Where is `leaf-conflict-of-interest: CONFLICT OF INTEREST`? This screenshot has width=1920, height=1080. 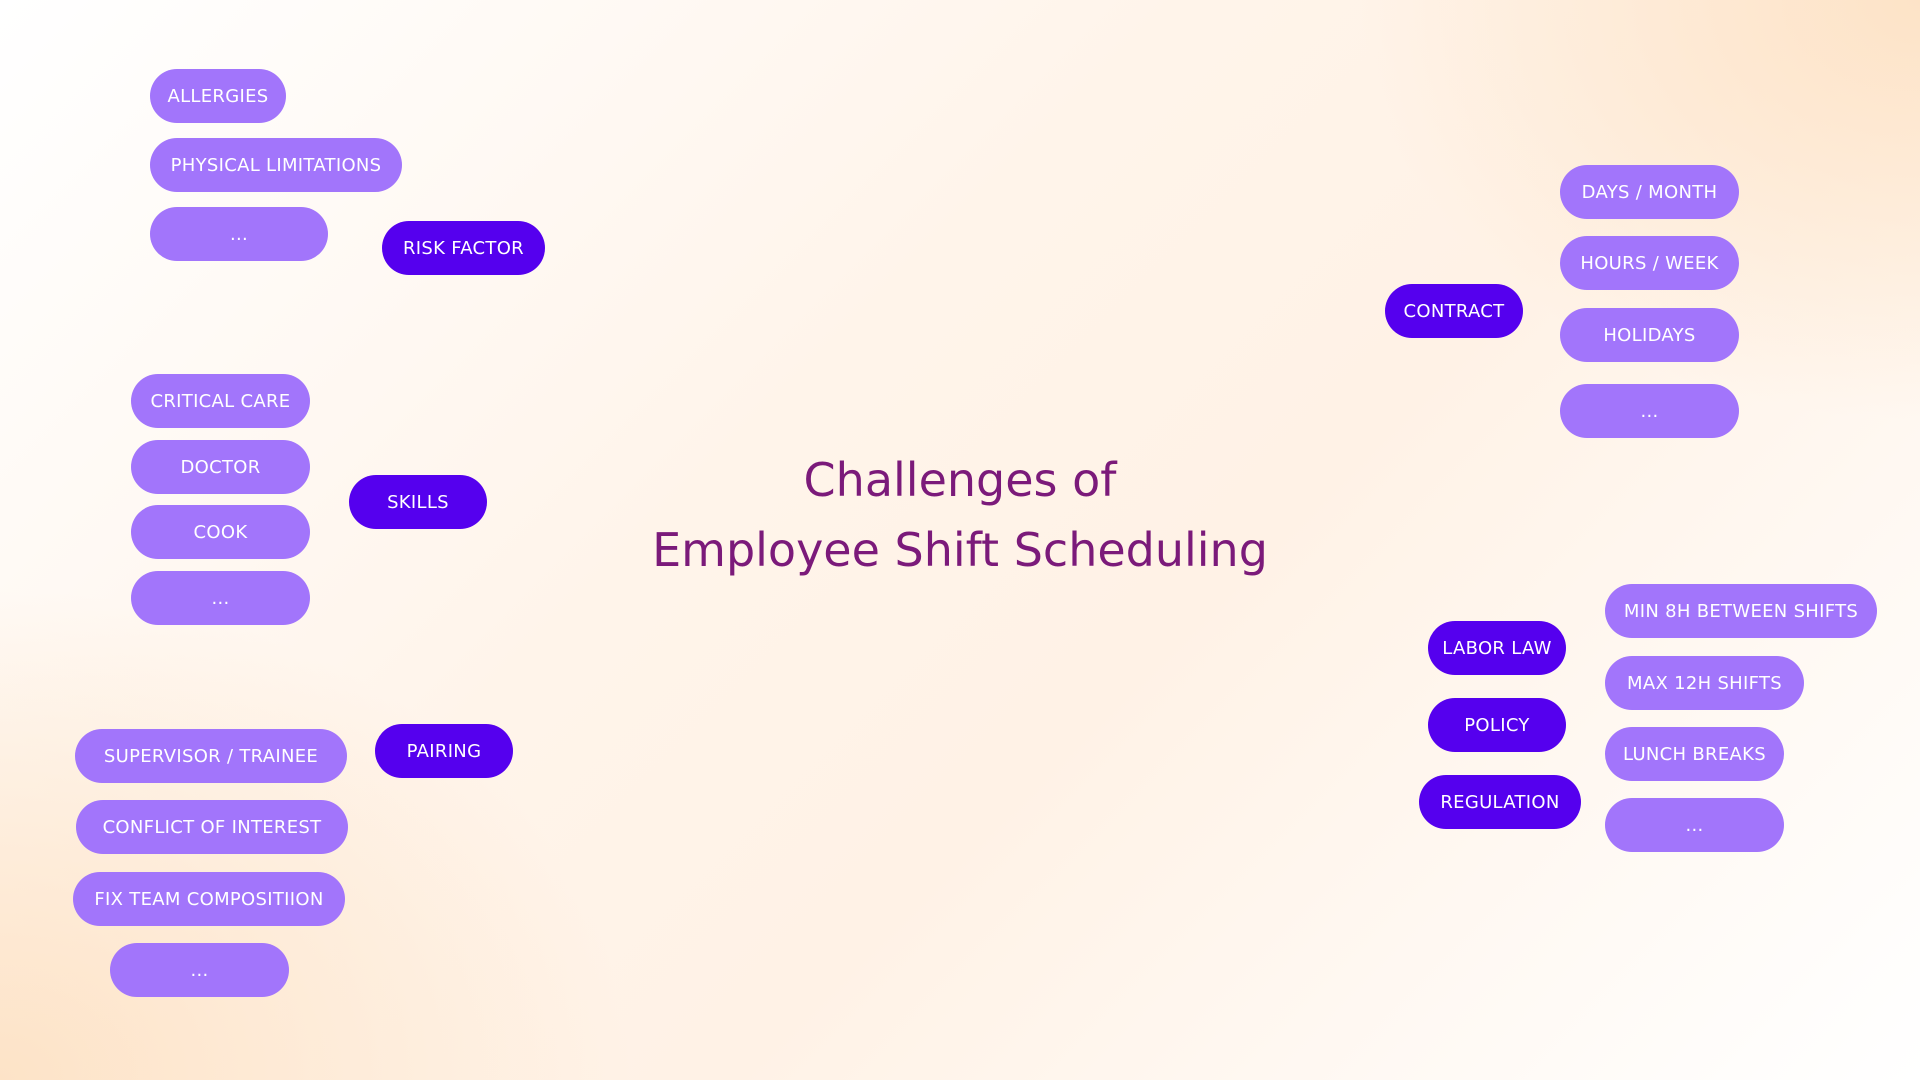 leaf-conflict-of-interest: CONFLICT OF INTEREST is located at coordinates (212, 827).